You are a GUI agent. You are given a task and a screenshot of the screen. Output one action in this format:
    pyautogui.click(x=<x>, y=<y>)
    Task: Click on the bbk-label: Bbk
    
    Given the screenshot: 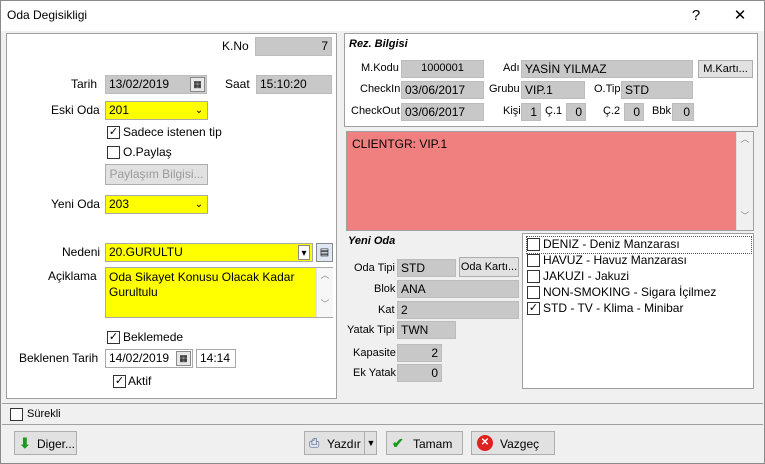 What is the action you would take?
    pyautogui.click(x=661, y=111)
    